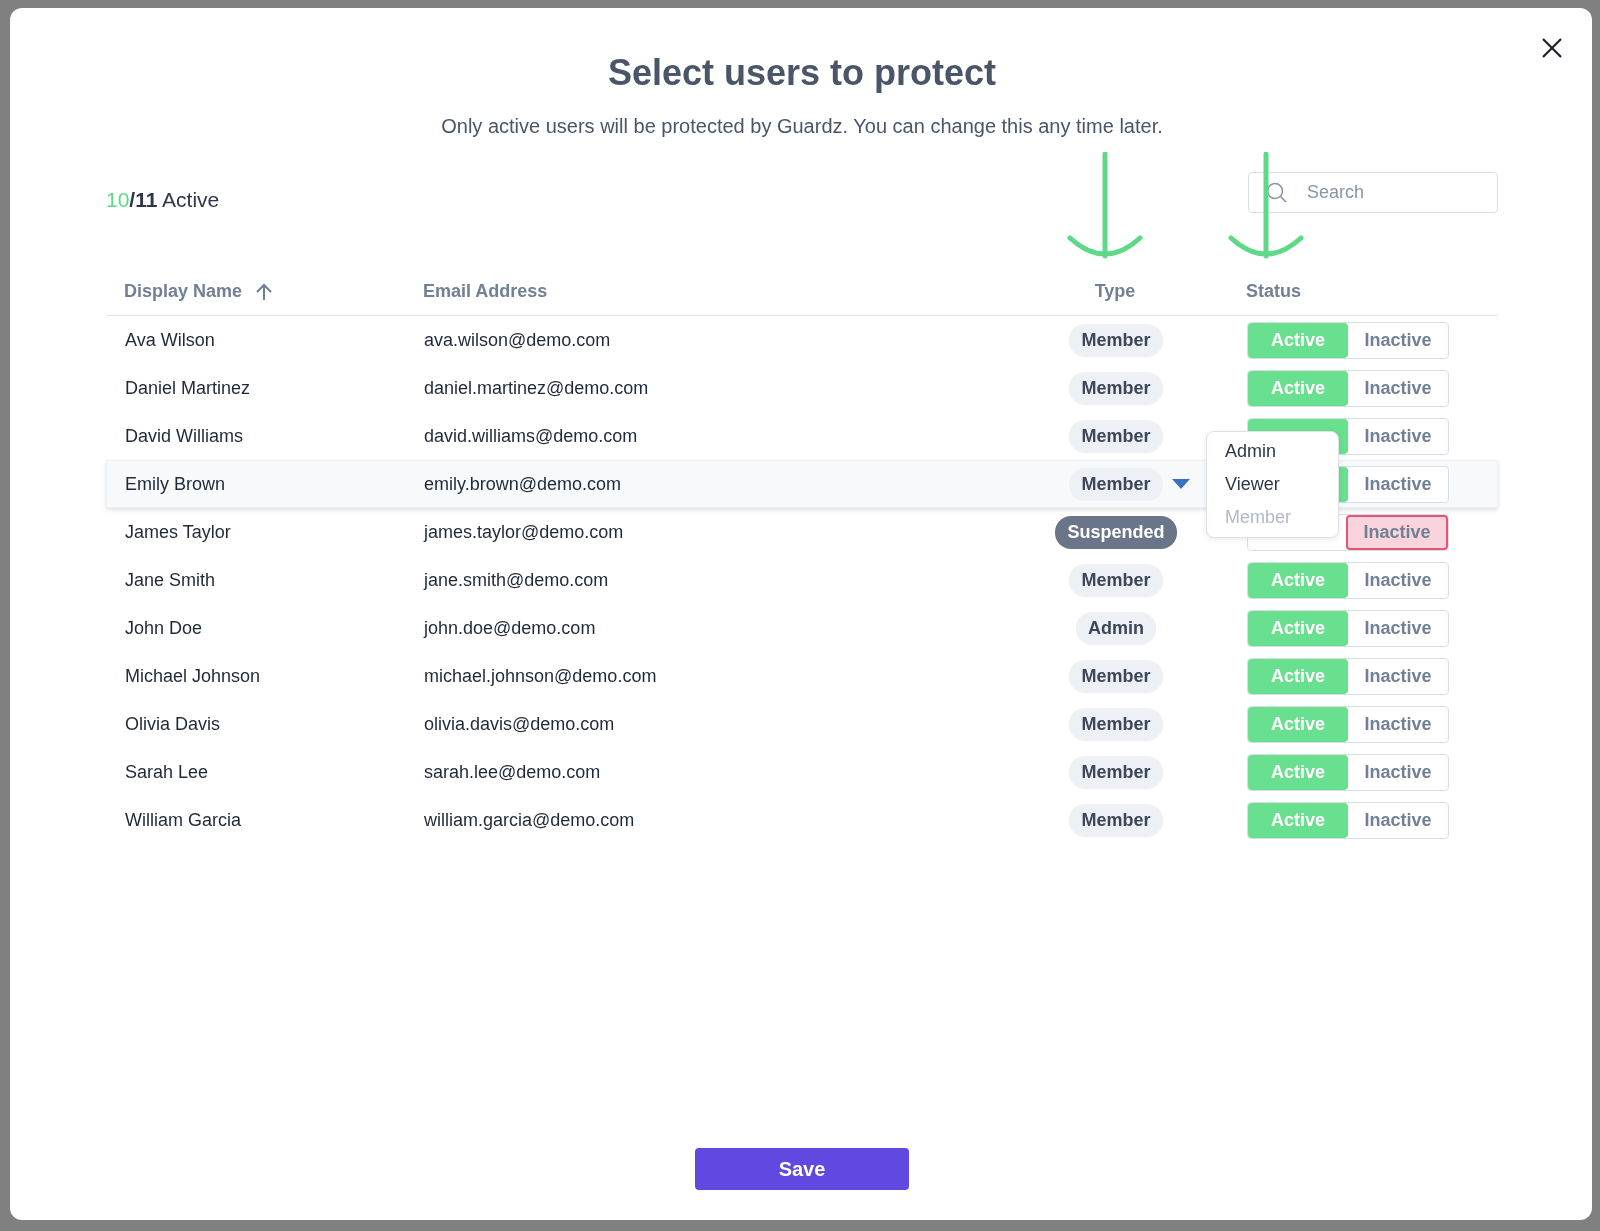  Describe the element at coordinates (188, 388) in the screenshot. I see `name-cell-text: Daniel Martinez` at that location.